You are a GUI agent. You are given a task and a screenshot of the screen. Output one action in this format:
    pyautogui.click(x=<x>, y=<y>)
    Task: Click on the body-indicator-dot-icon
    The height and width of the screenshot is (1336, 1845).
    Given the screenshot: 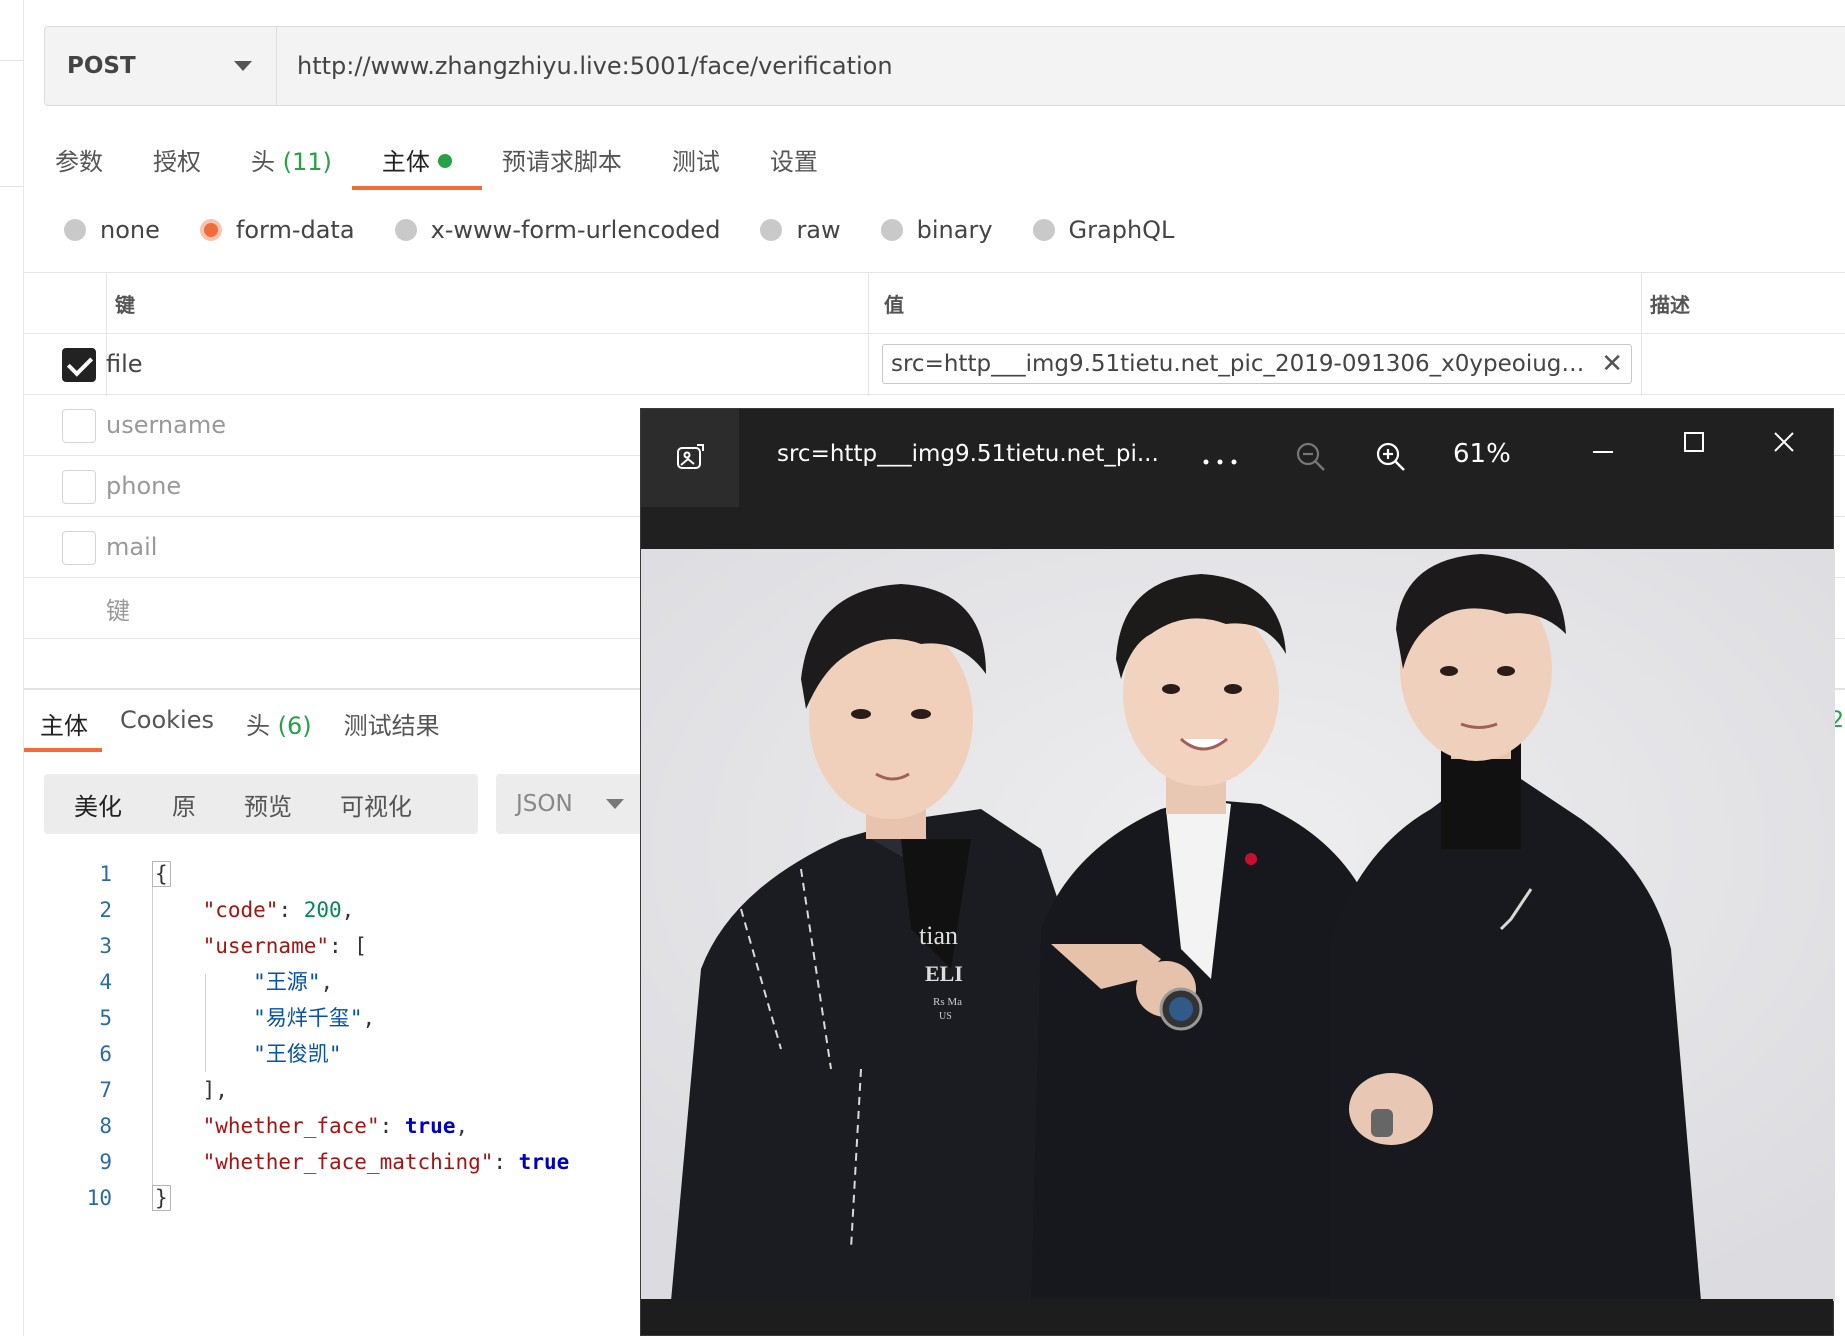 What is the action you would take?
    pyautogui.click(x=444, y=161)
    